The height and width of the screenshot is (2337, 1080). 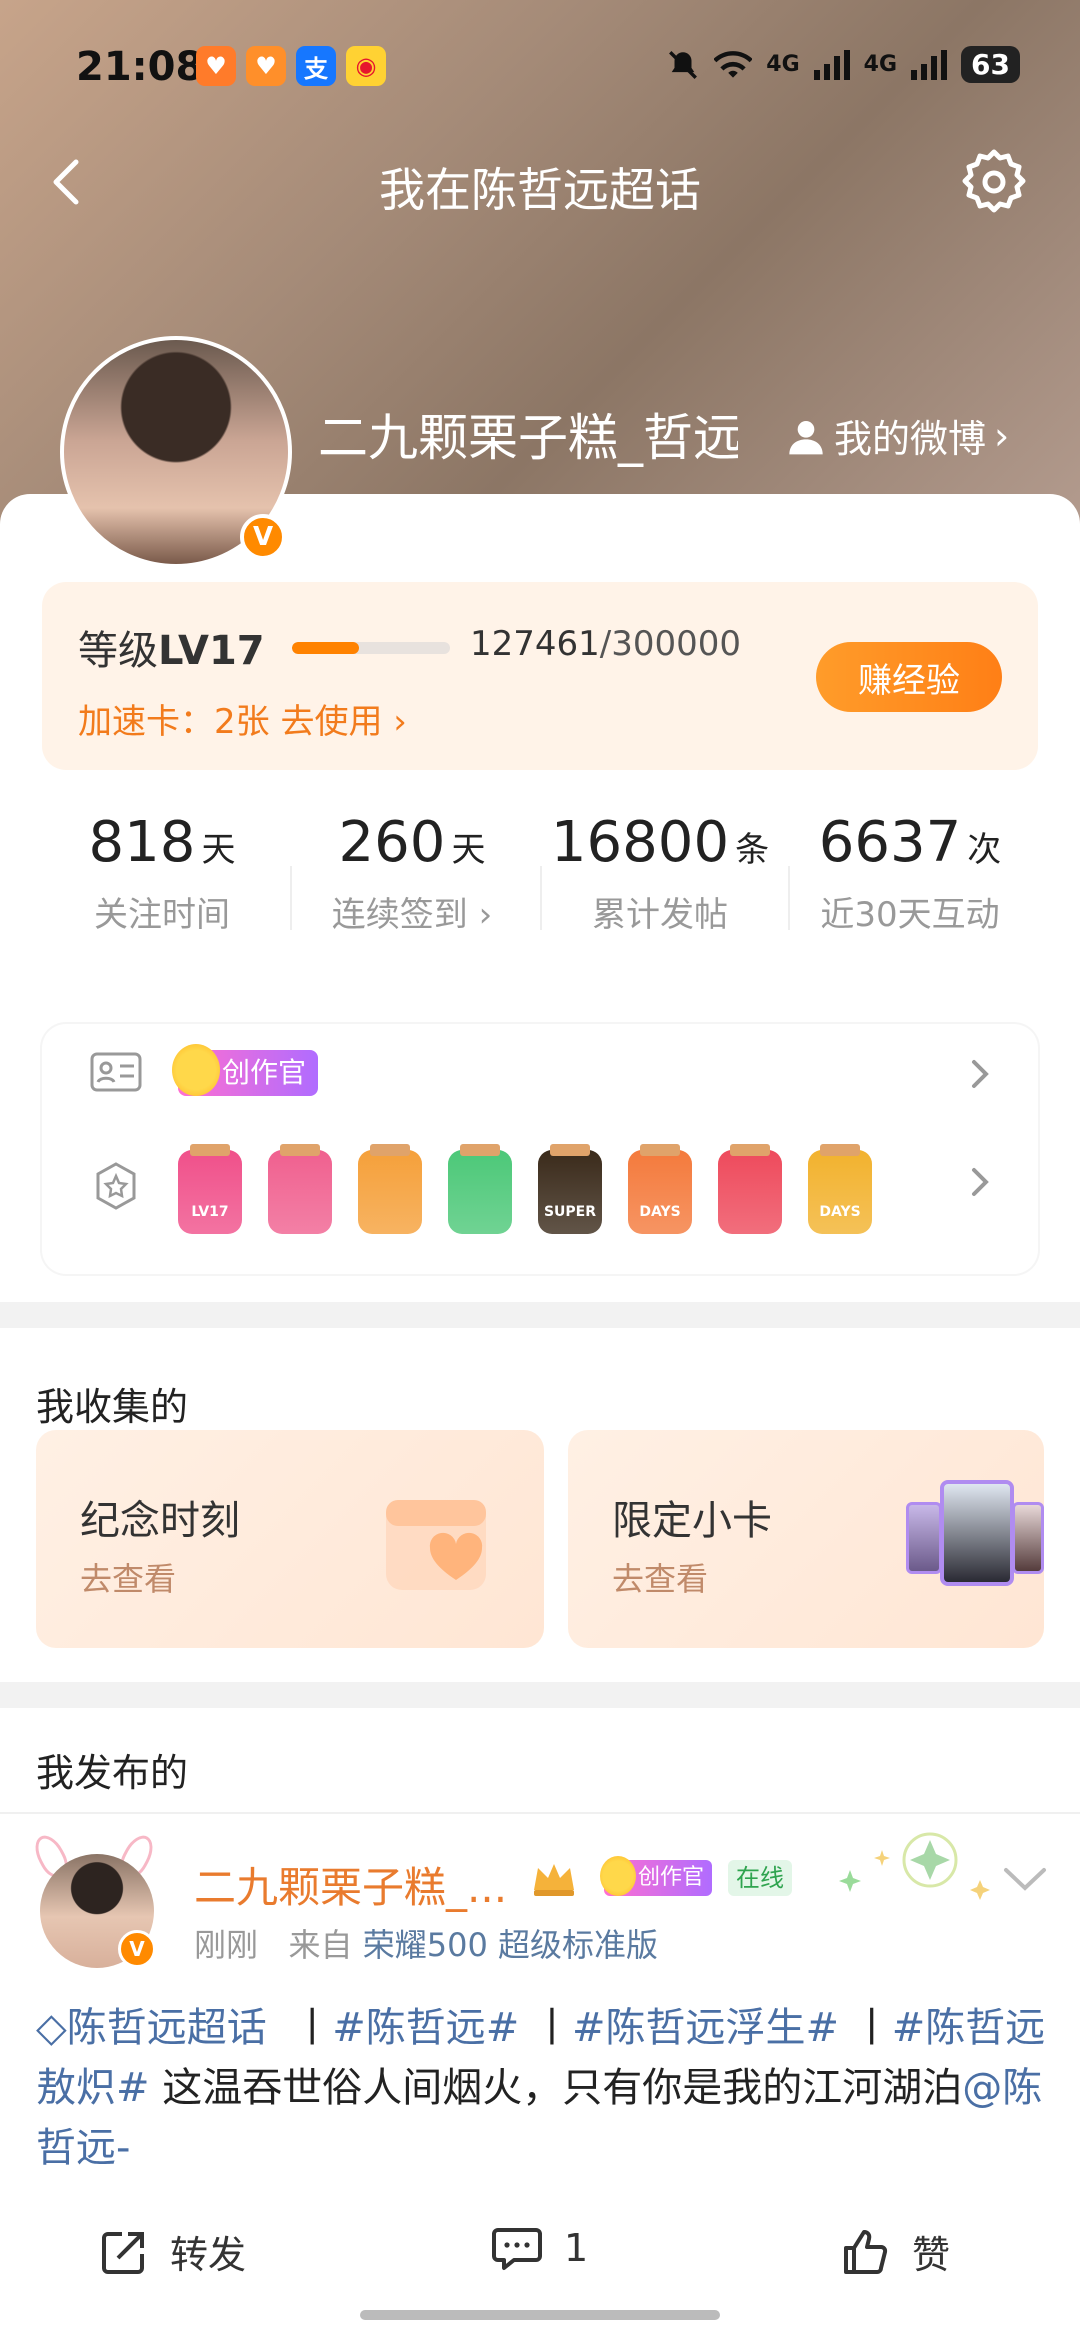 I want to click on creator-badge: 创作官, so click(x=245, y=1070).